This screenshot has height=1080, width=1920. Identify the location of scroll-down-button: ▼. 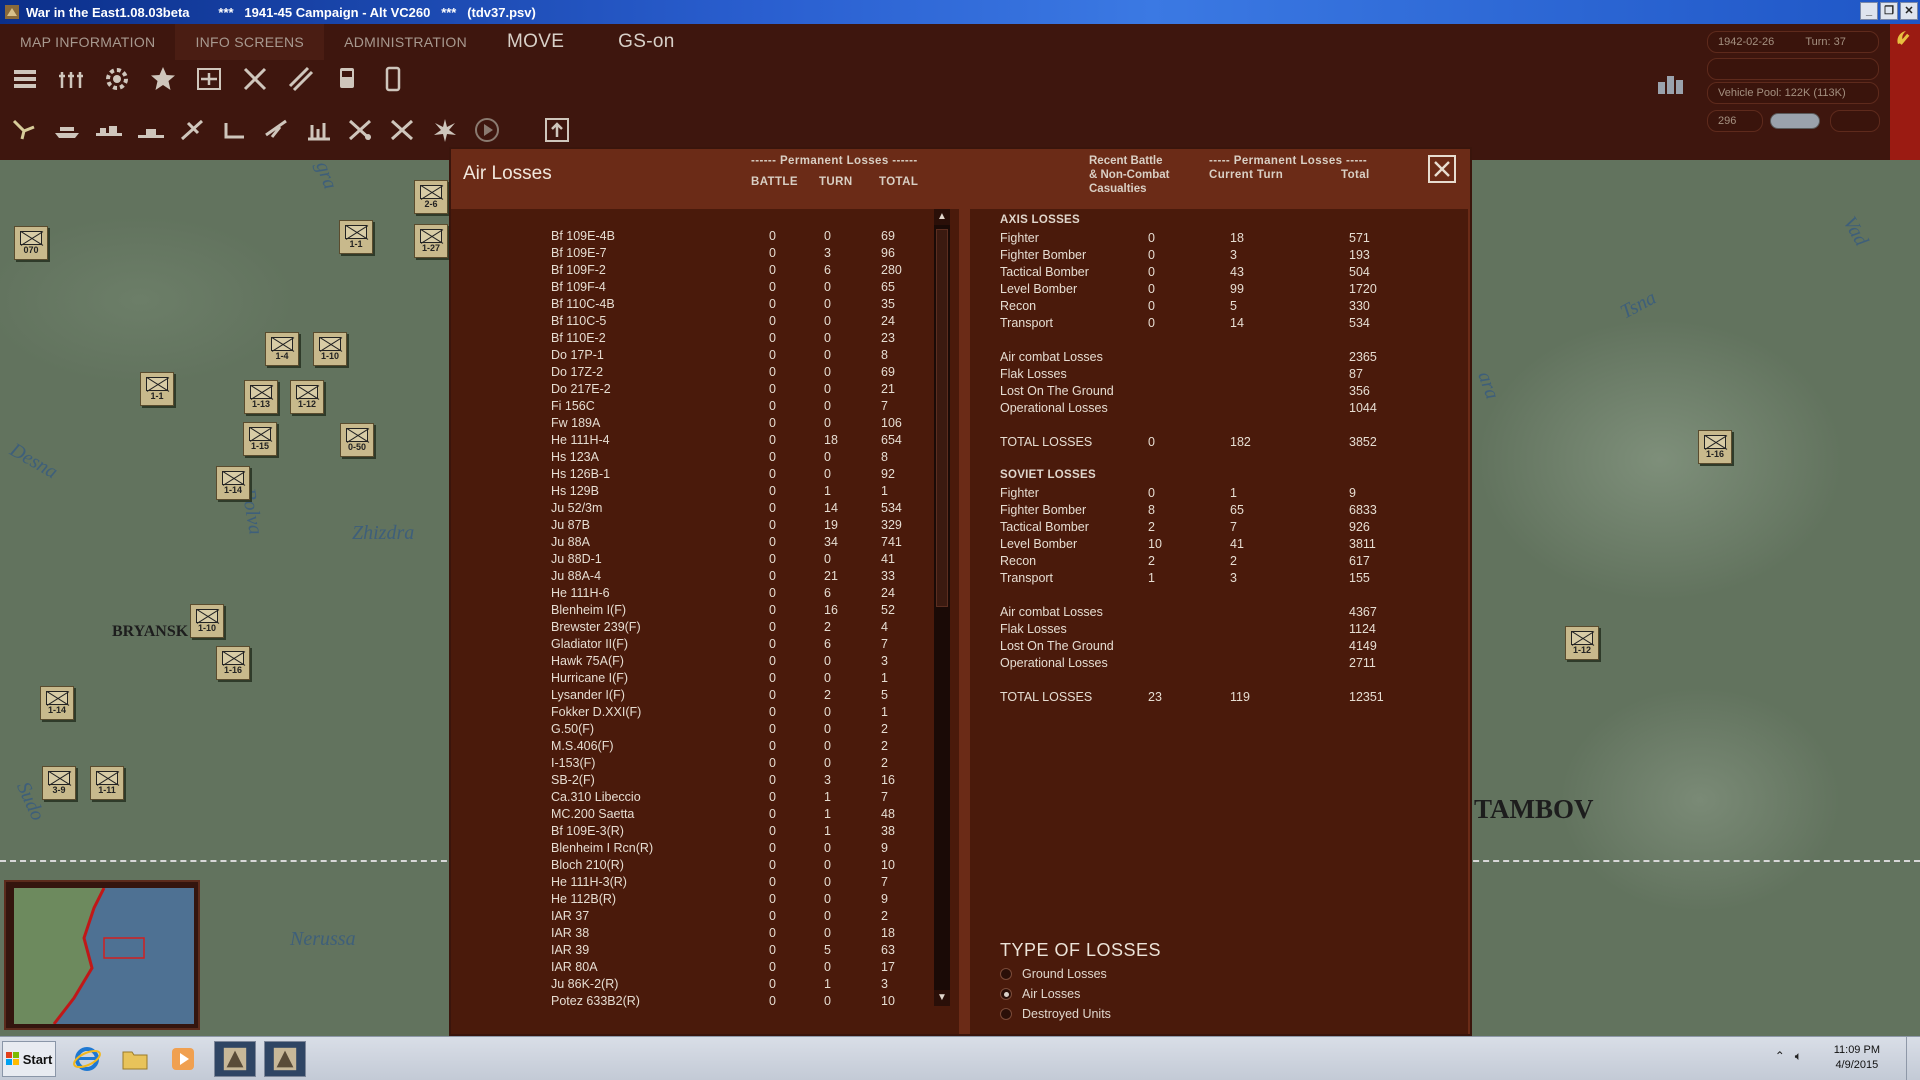
(942, 998).